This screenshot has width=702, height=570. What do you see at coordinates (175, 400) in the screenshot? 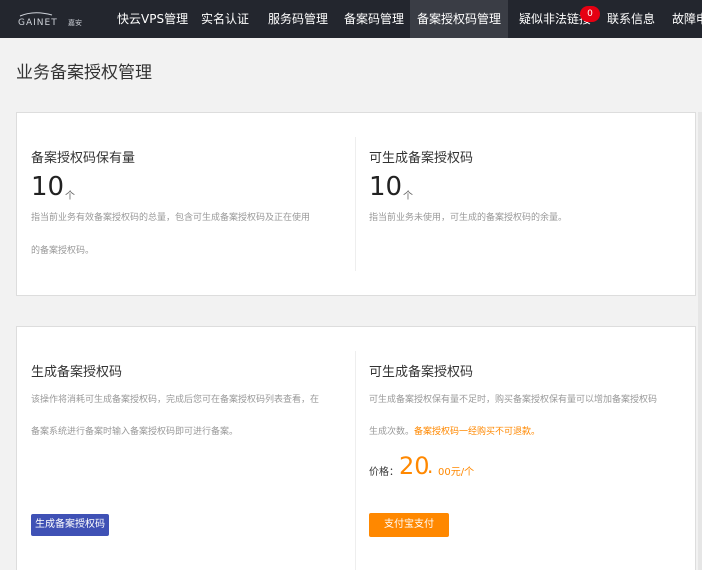
I see `generate-desc-line1: 该操作将消耗可生成备案授权码，完成后您可在备案授权码列表查看，在` at bounding box center [175, 400].